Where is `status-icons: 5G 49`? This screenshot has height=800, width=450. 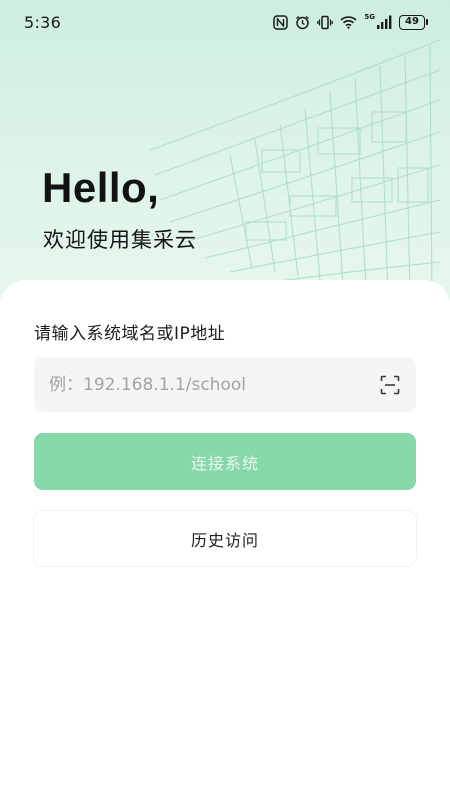 status-icons: 5G 49 is located at coordinates (350, 21).